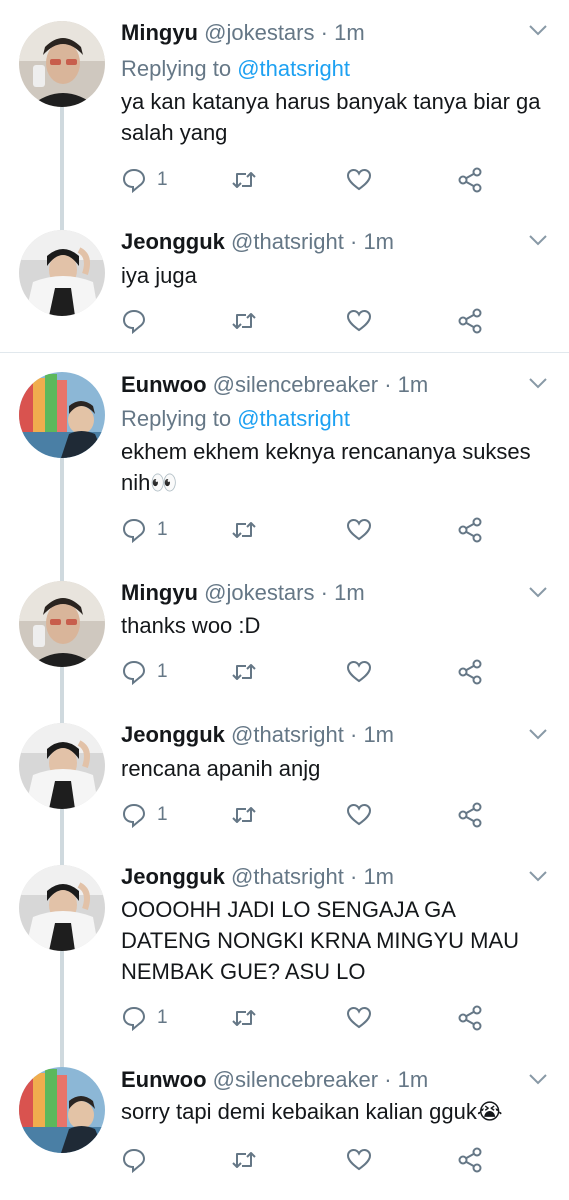 This screenshot has width=569, height=1200. I want to click on tweet-header: Jeongguk @thatsright · 1m, so click(257, 735).